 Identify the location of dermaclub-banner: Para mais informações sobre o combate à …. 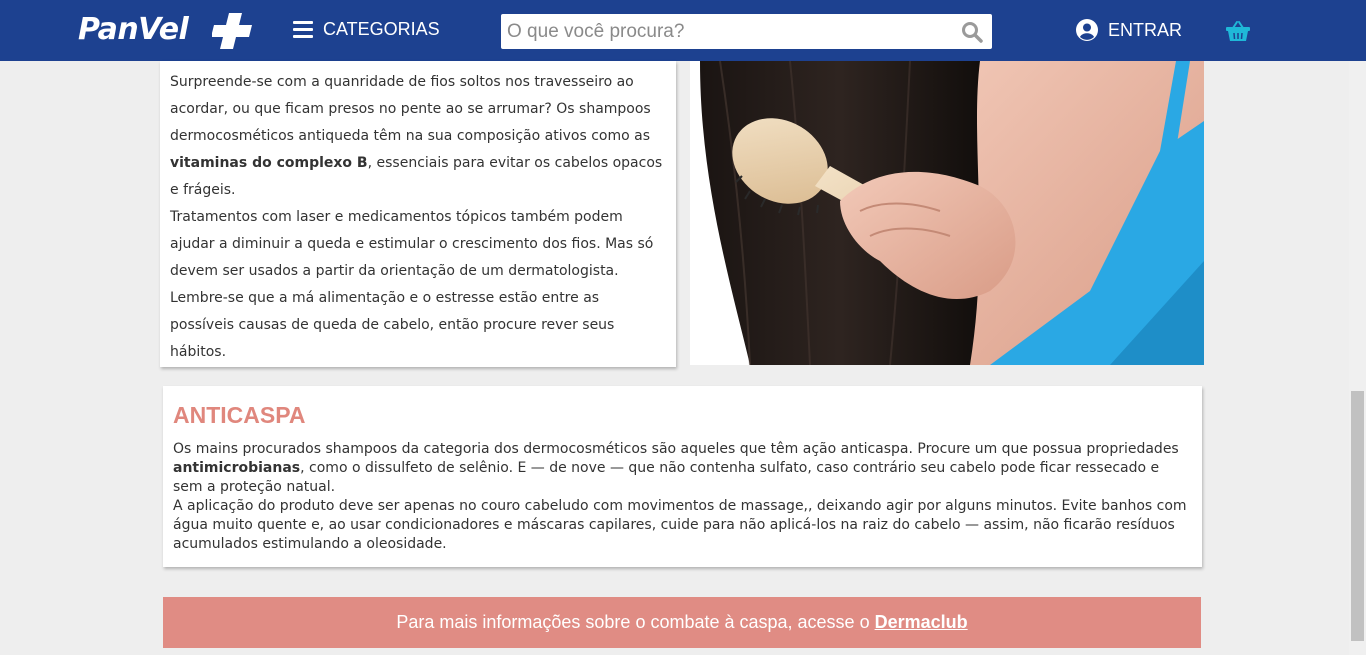
(682, 622).